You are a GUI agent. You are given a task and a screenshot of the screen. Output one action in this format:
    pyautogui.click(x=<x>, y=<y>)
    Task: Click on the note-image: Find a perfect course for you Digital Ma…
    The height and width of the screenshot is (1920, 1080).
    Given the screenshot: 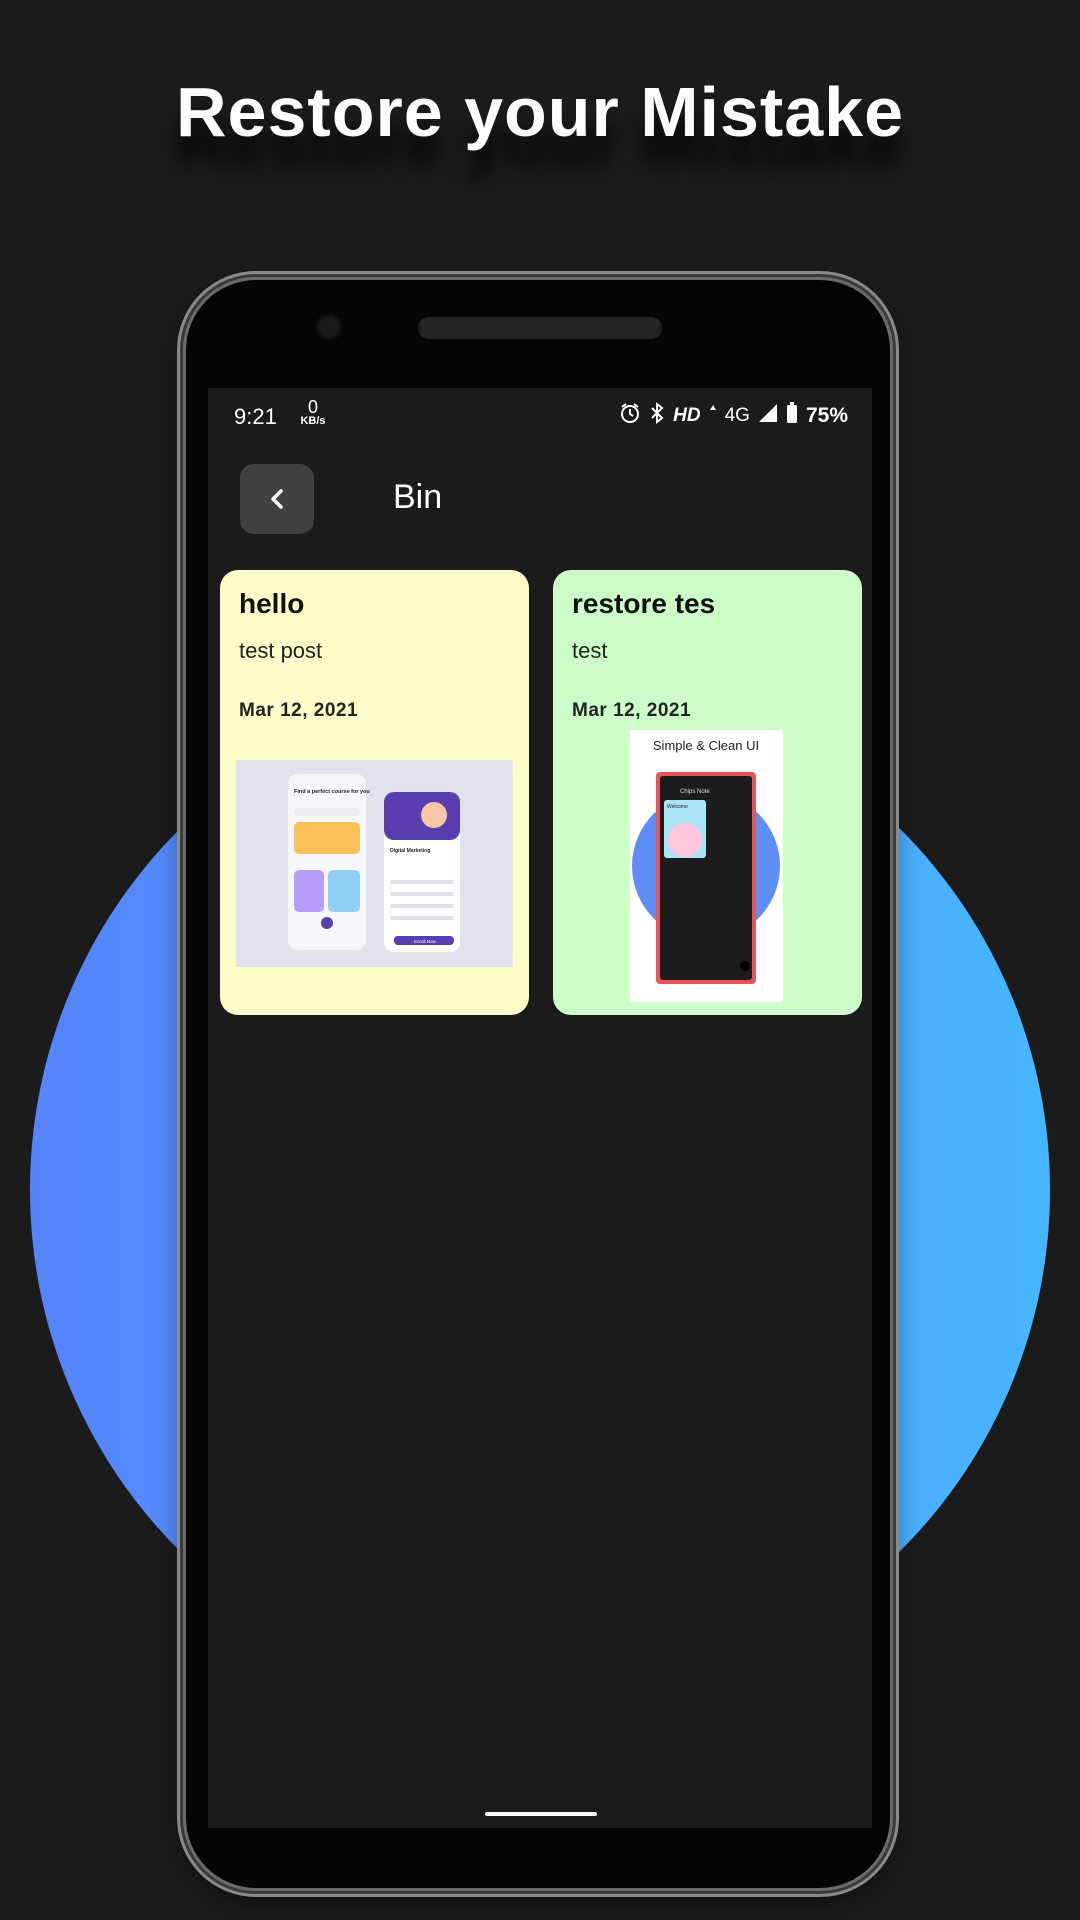 What is the action you would take?
    pyautogui.click(x=374, y=863)
    